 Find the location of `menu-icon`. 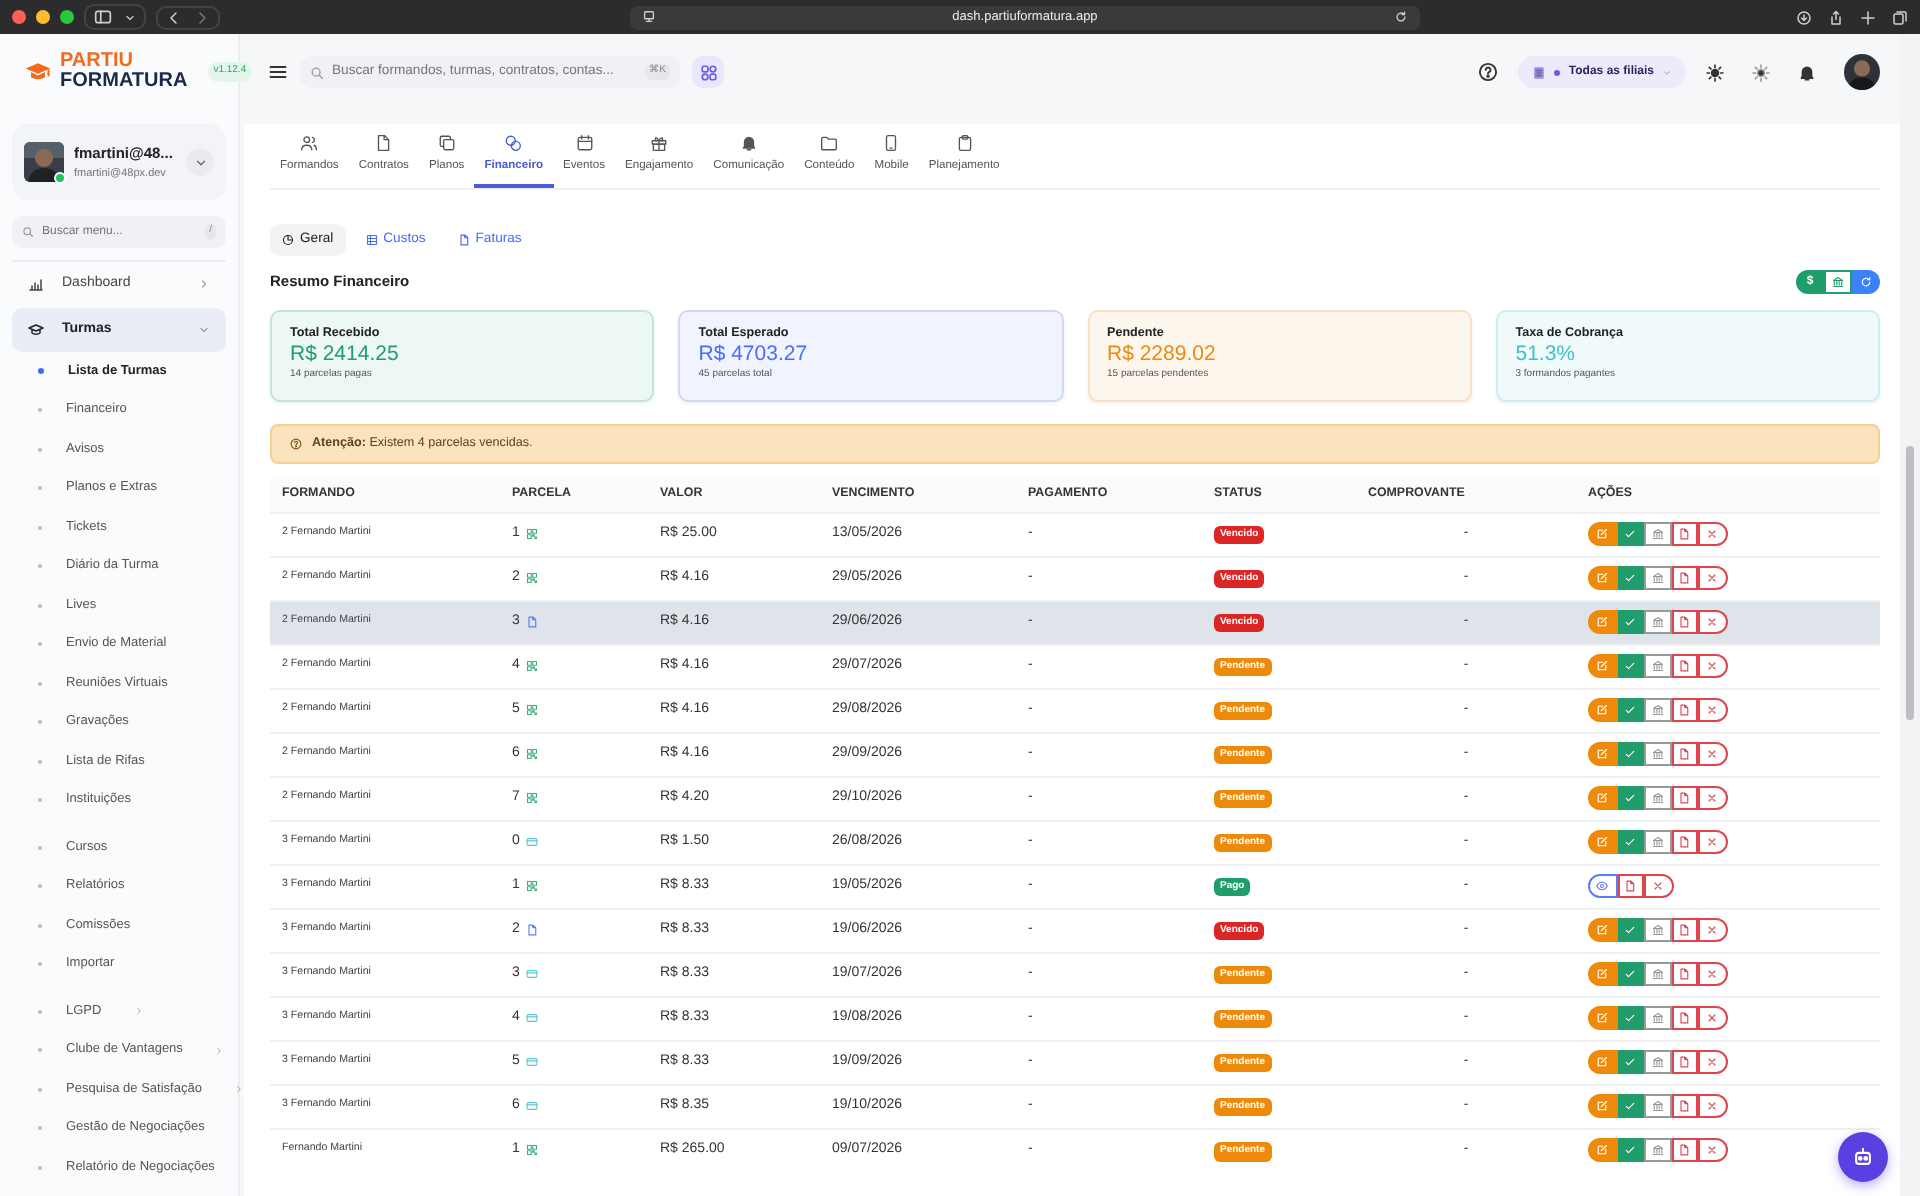

menu-icon is located at coordinates (278, 72).